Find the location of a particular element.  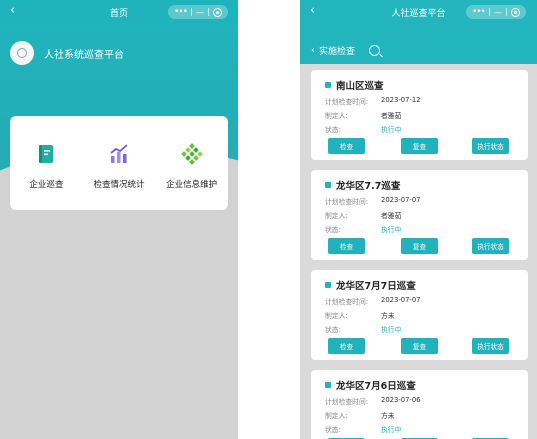

menu-item-inspection-statistics: 检查情况统计 is located at coordinates (119, 163).